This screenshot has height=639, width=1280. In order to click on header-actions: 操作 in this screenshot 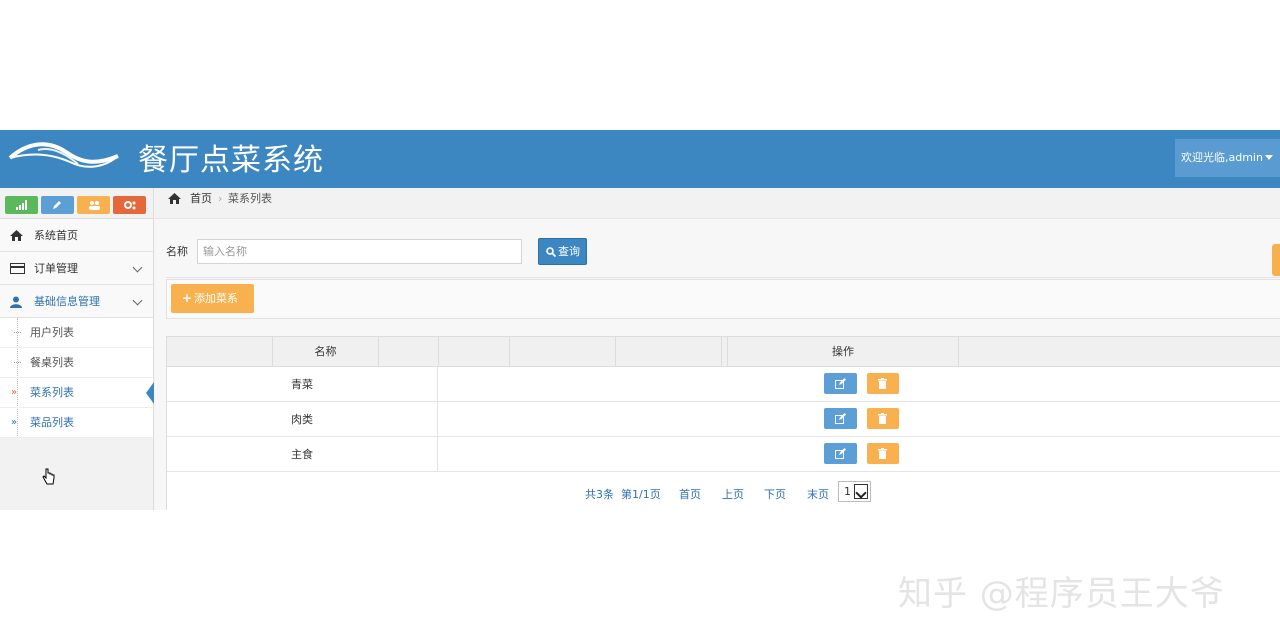, I will do `click(843, 352)`.